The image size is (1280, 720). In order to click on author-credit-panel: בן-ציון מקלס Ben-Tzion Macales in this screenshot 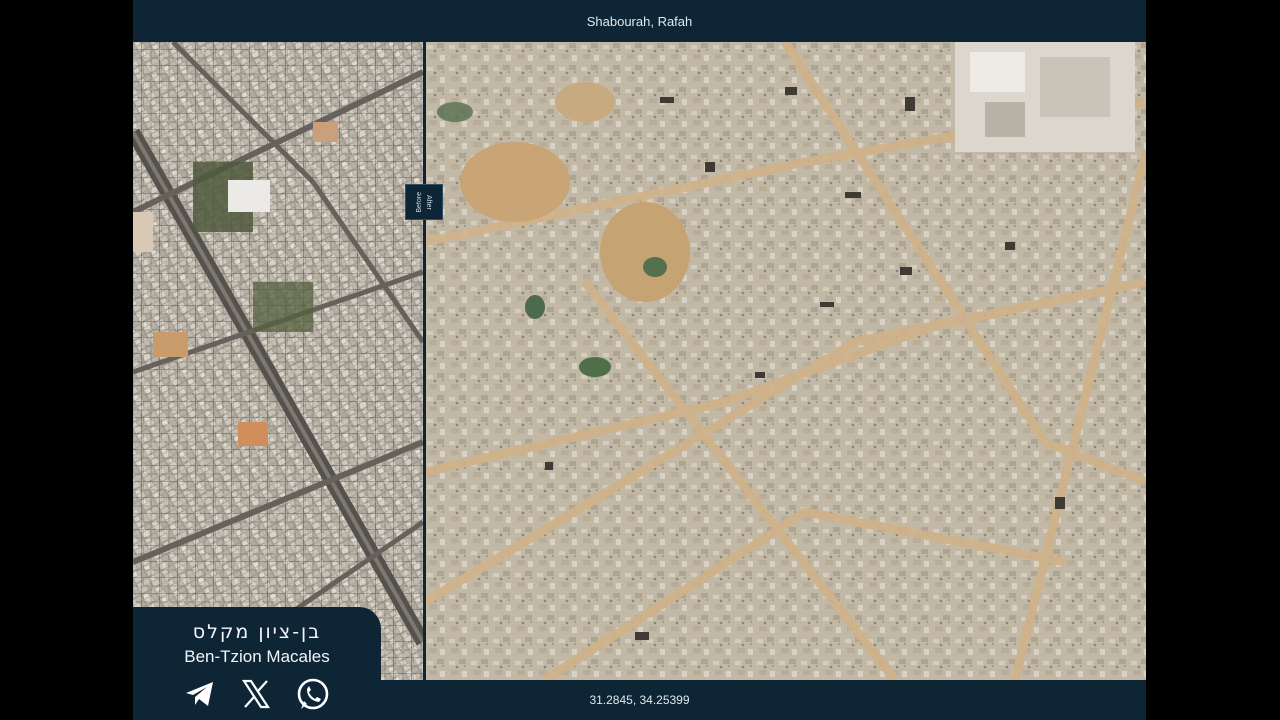, I will do `click(257, 663)`.